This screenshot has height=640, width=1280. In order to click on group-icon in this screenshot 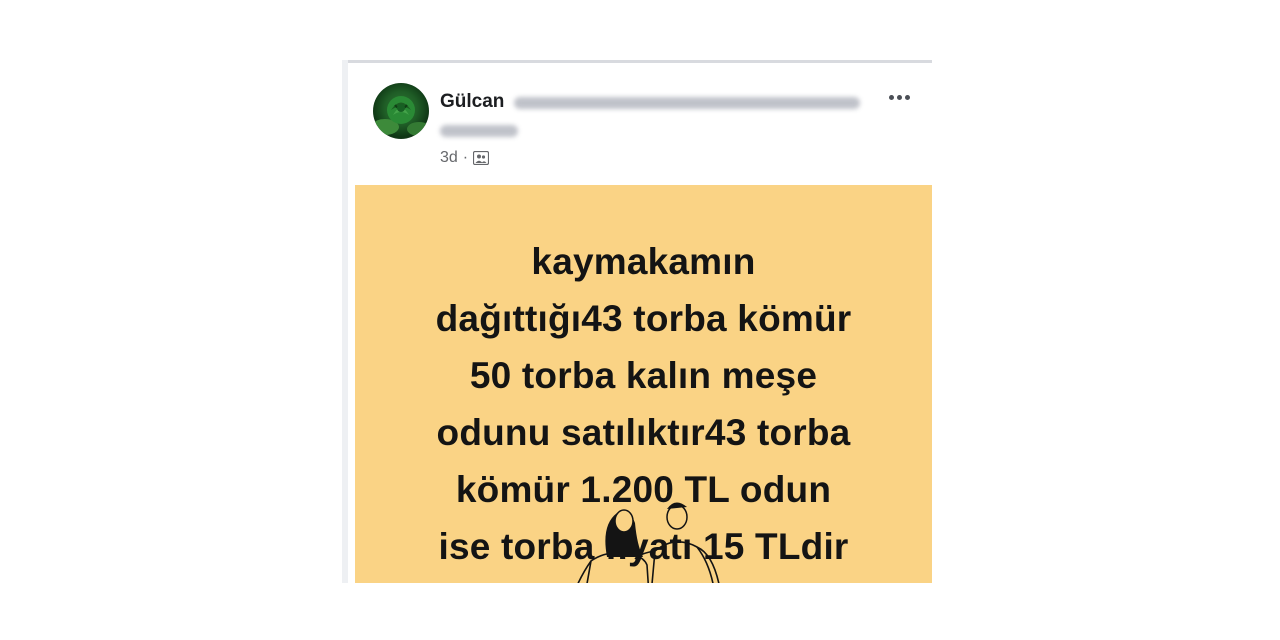, I will do `click(481, 158)`.